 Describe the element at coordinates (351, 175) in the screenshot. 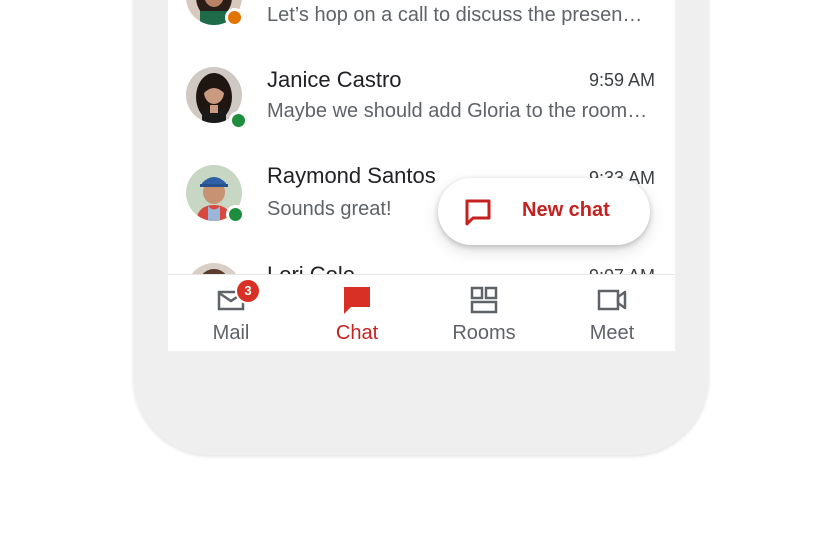

I see `chat-contact-name: Raymond Santos` at that location.